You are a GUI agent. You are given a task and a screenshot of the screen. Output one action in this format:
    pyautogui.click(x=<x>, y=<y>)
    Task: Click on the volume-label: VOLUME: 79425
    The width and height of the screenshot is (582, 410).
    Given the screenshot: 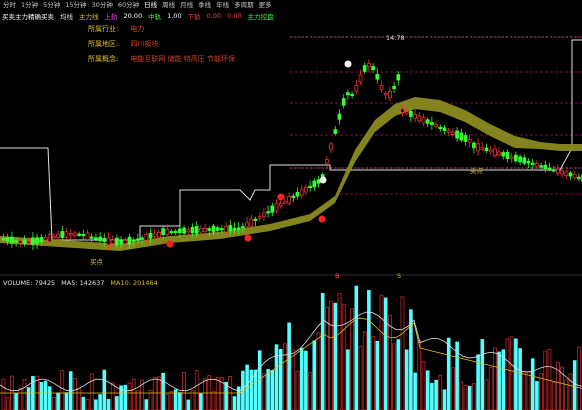 What is the action you would take?
    pyautogui.click(x=29, y=283)
    